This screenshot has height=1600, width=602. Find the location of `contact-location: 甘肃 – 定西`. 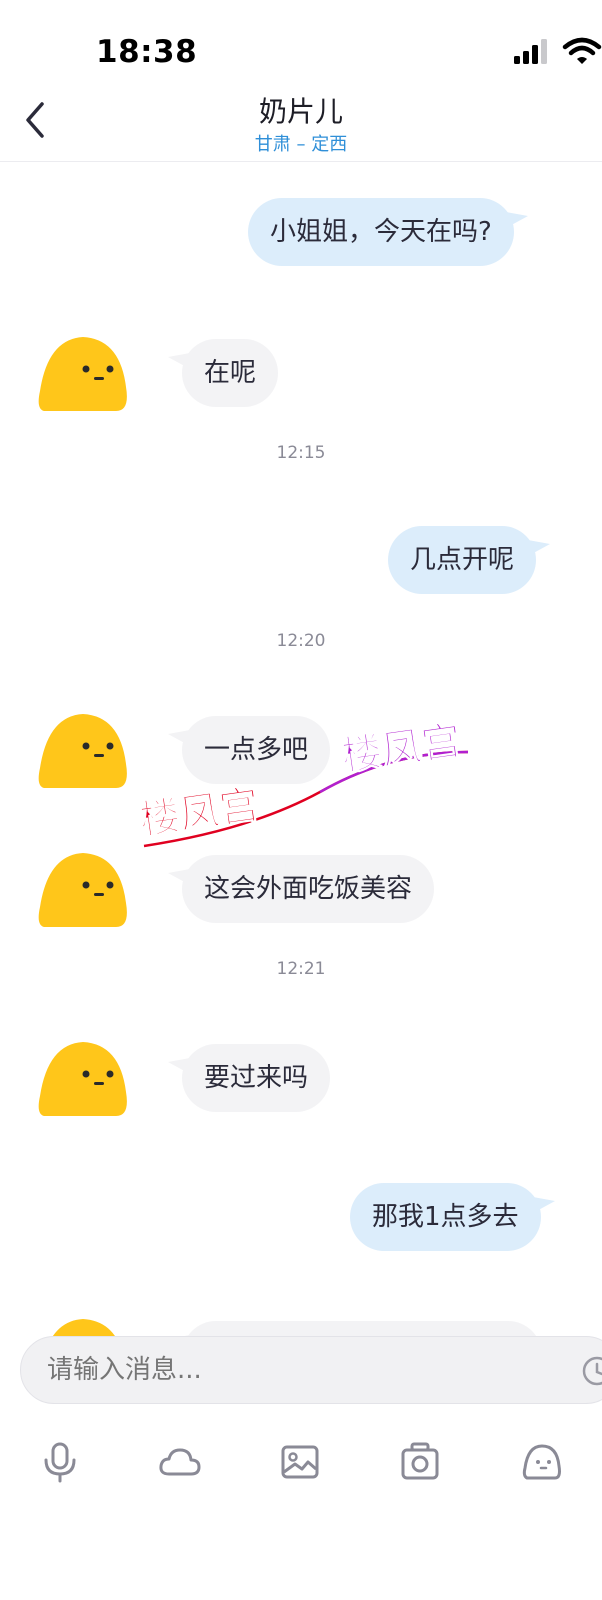

contact-location: 甘肃 – 定西 is located at coordinates (301, 144).